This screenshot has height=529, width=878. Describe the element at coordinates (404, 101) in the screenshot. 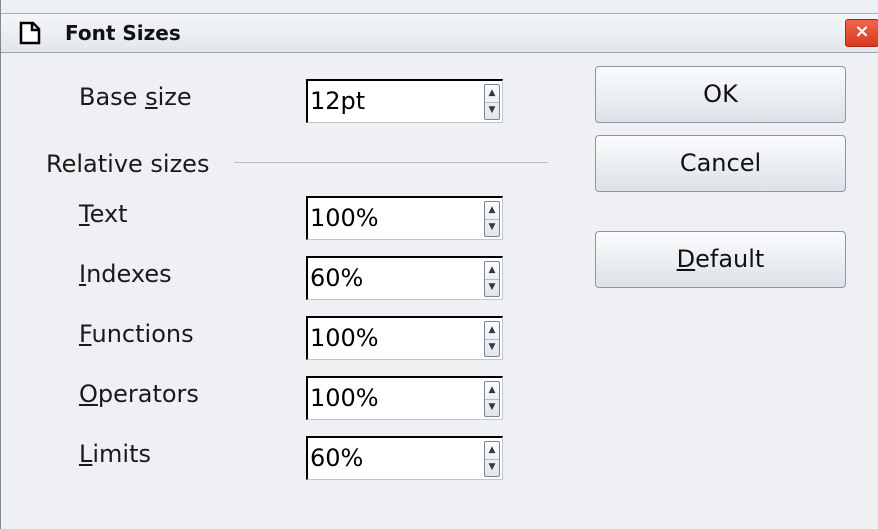

I see `base-size-spinbox: 12pt ▲ ▼` at that location.